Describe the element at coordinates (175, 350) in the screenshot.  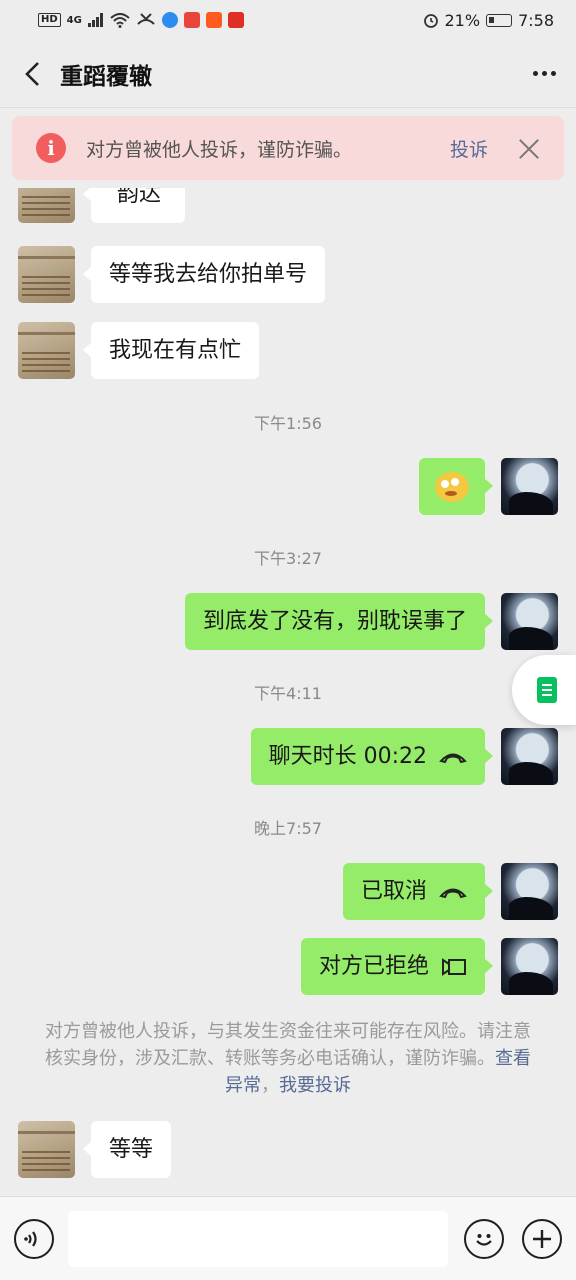
I see `message-text: 我现在有点忙` at that location.